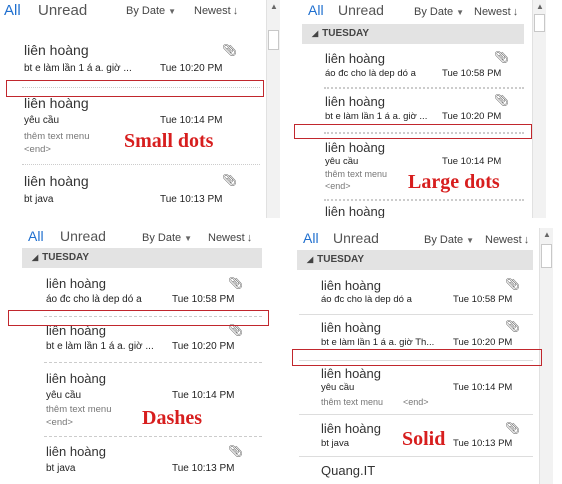 Image resolution: width=562 pixels, height=484 pixels. What do you see at coordinates (454, 182) in the screenshot?
I see `annotation-label-large-dots: Large dots` at bounding box center [454, 182].